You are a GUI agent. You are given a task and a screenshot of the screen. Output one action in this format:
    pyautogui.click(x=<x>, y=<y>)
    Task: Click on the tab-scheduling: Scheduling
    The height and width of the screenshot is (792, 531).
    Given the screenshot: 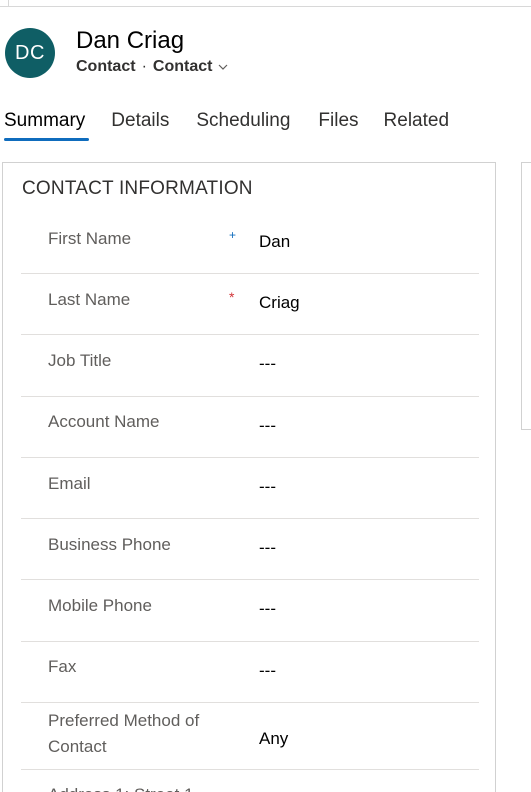 What is the action you would take?
    pyautogui.click(x=243, y=126)
    